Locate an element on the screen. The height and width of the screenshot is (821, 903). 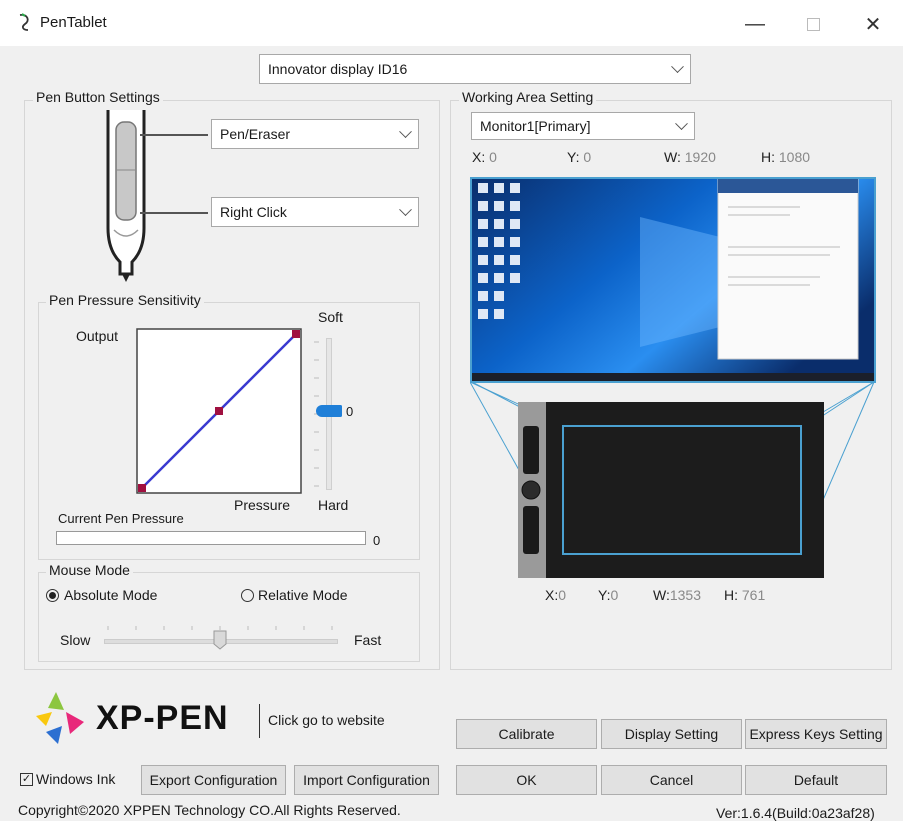
absolute-mode-radio: Absolute Mode is located at coordinates (101, 595).